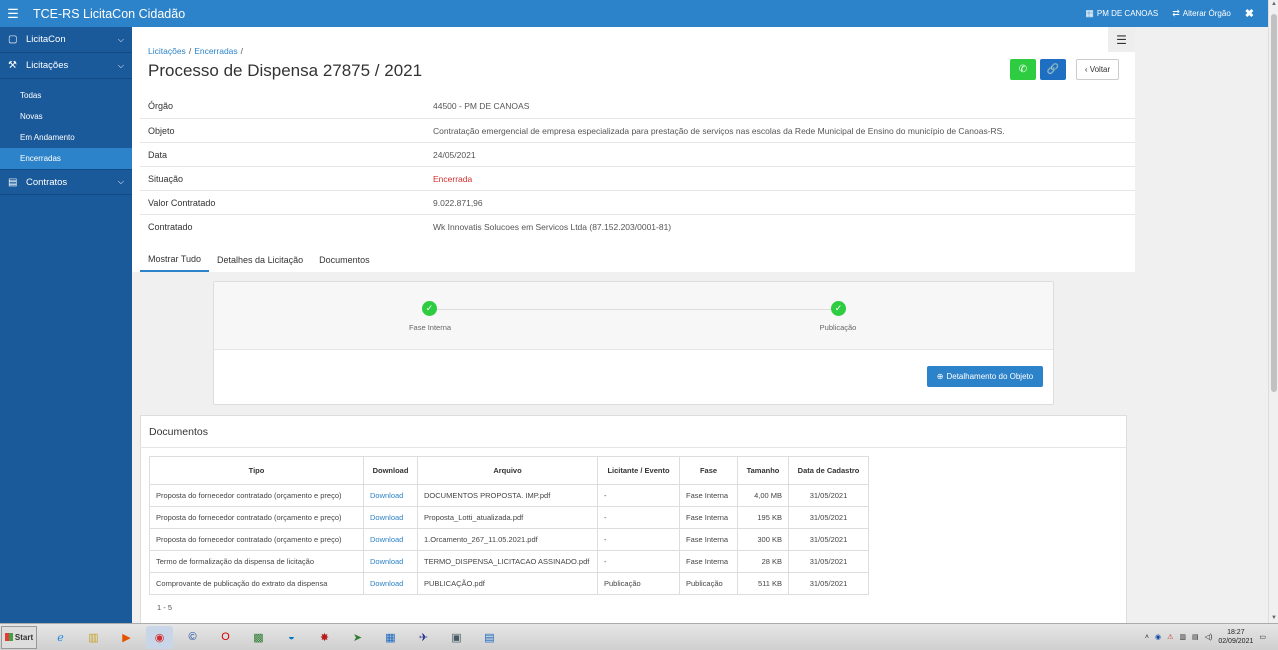 The height and width of the screenshot is (650, 1278). Describe the element at coordinates (109, 13) in the screenshot. I see `app-title: TCE-RS LicitaCon Cidadão` at that location.